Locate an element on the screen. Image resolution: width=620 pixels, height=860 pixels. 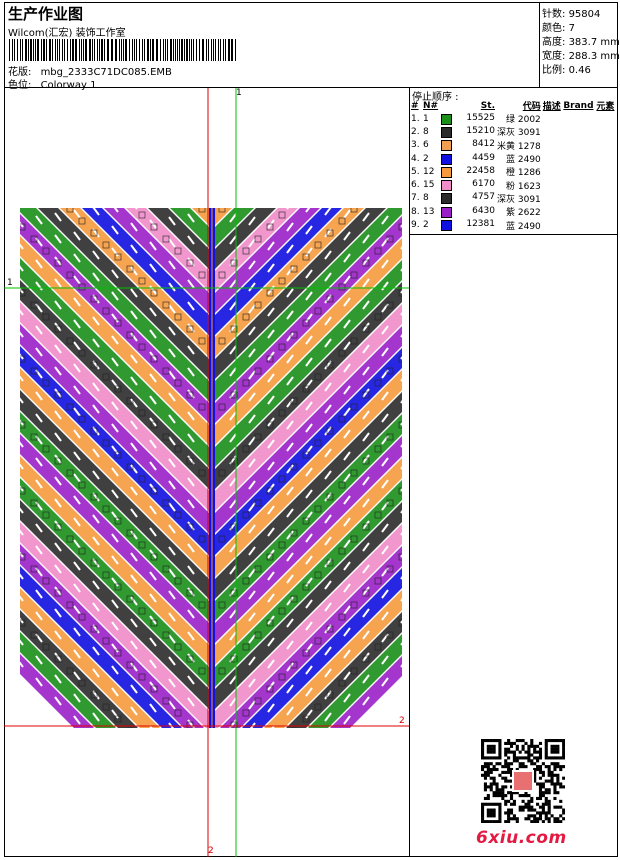
color-row: 3. 6 8412 米黄 1278 is located at coordinates (513, 145).